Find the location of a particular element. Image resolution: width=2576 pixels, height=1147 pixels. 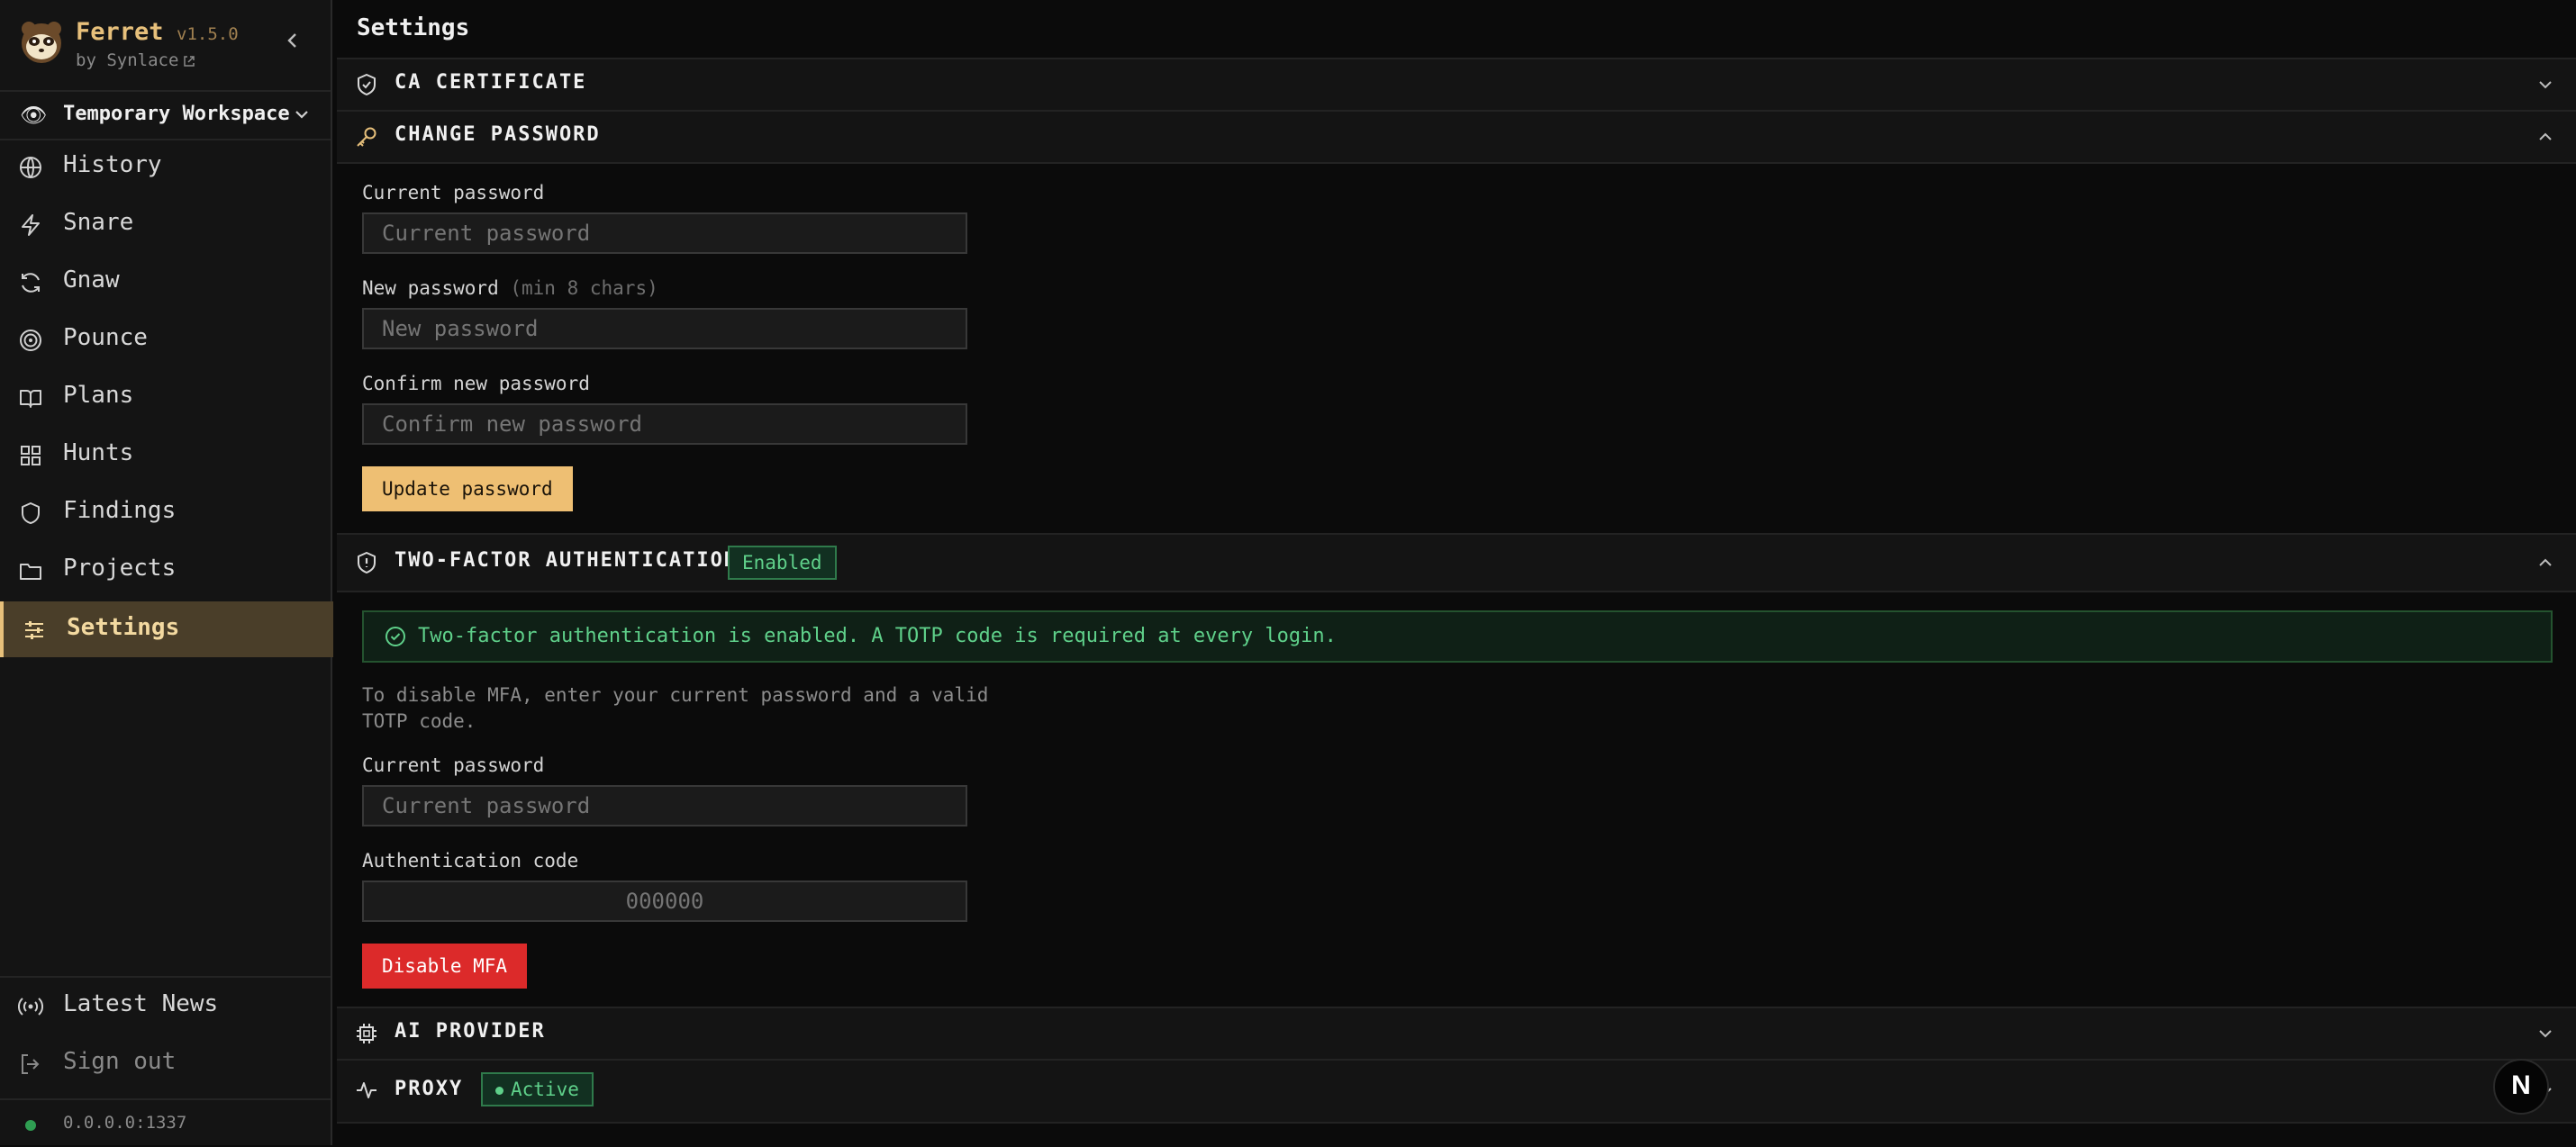

server-status: 0.0.0.0:1337 is located at coordinates (165, 1122).